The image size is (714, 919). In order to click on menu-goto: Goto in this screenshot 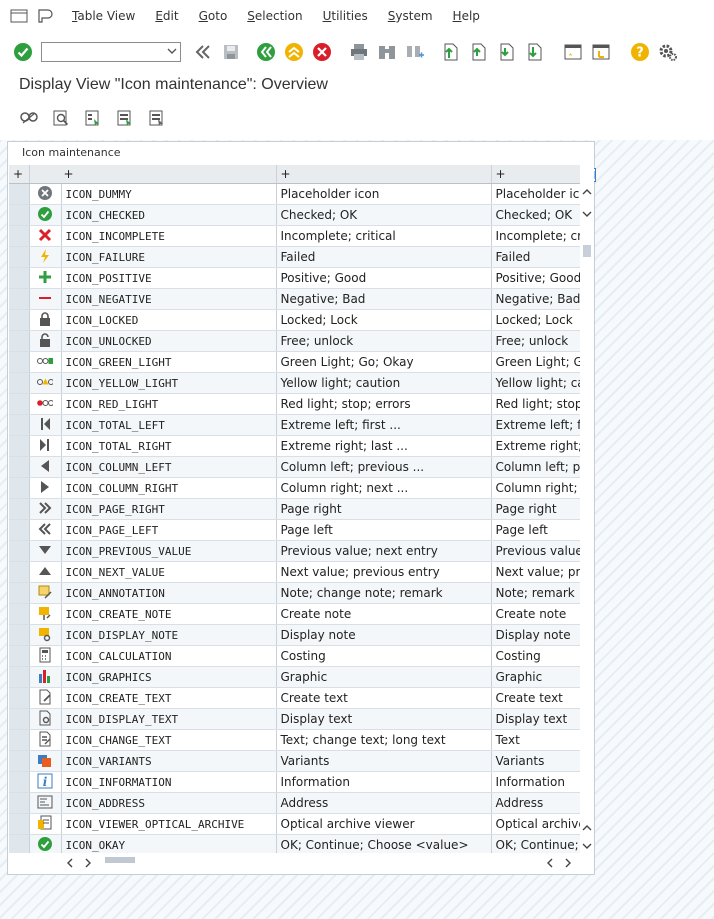, I will do `click(213, 16)`.